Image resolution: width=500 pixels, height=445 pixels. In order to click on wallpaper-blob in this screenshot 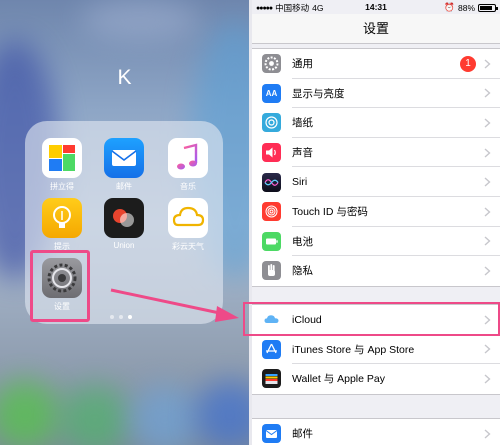, I will do `click(140, 20)`.